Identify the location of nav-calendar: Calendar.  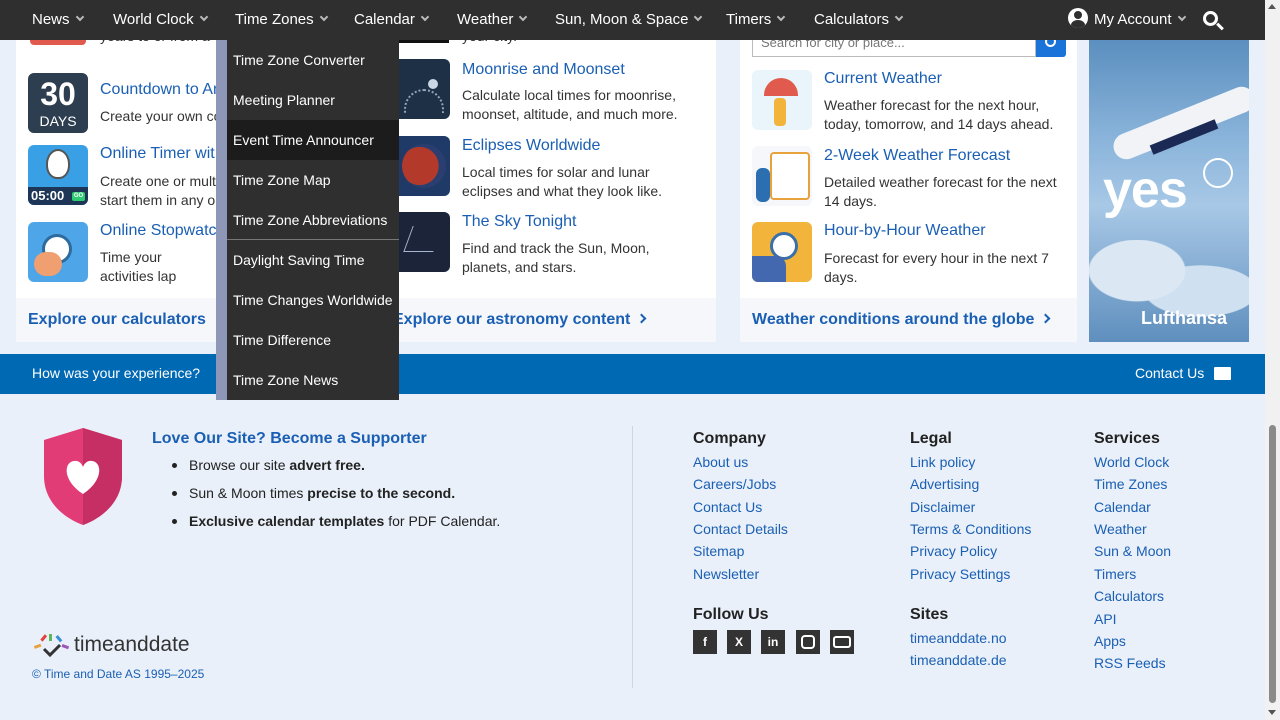
(392, 20).